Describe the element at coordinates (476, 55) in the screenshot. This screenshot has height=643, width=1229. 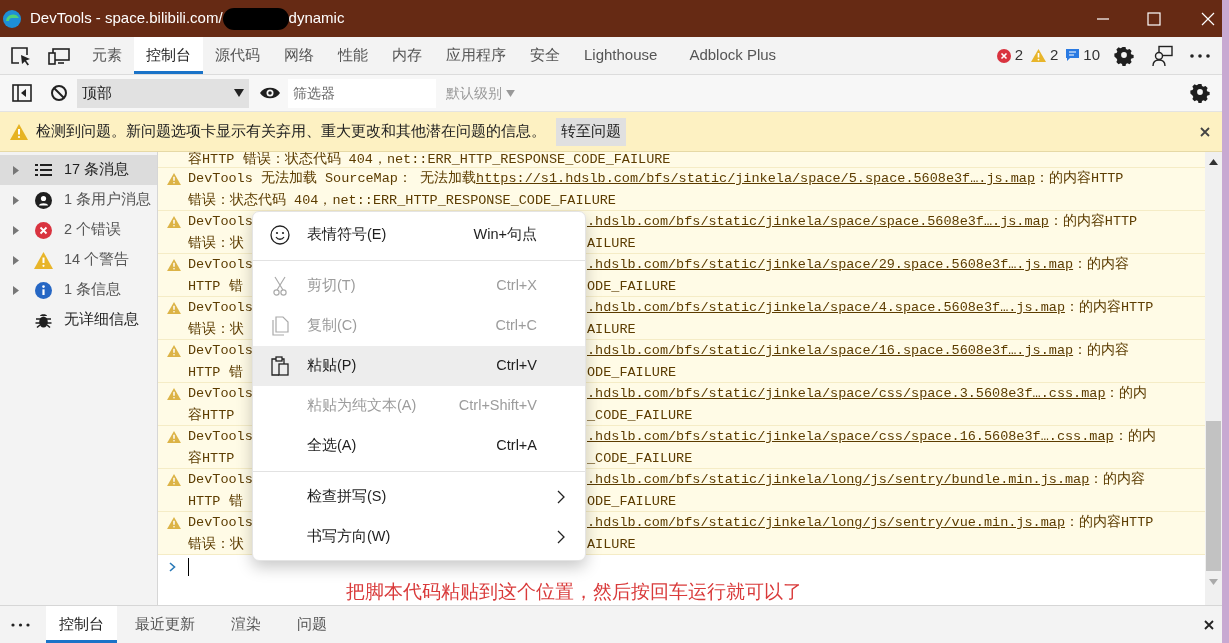
I see `panel-tab: 应用程序` at that location.